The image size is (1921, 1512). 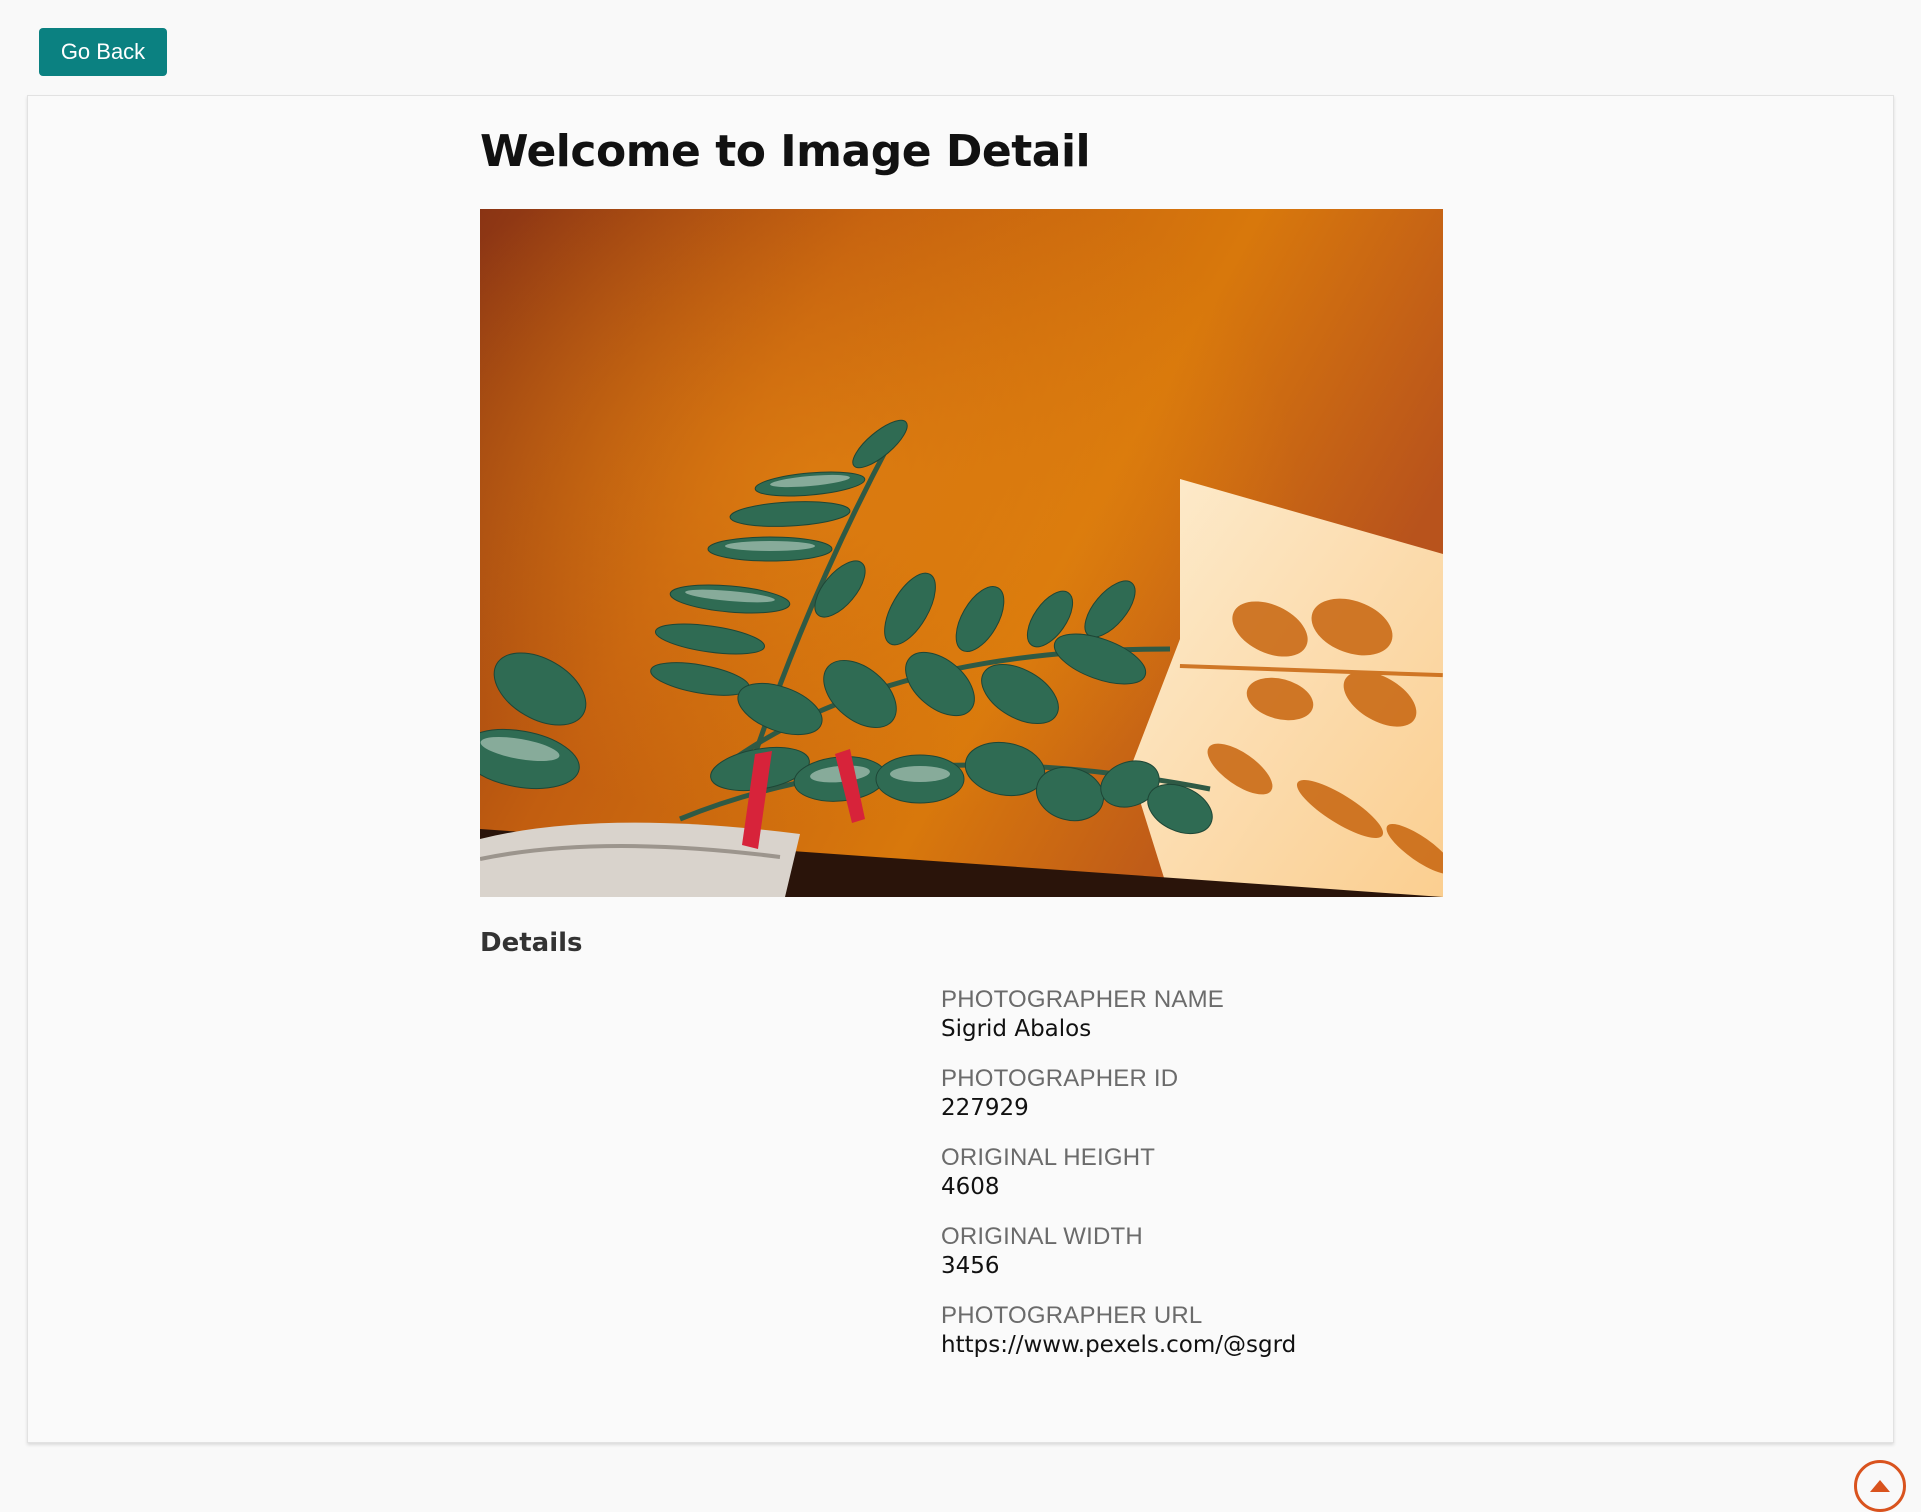 I want to click on scroll-to-top-button, so click(x=1880, y=1486).